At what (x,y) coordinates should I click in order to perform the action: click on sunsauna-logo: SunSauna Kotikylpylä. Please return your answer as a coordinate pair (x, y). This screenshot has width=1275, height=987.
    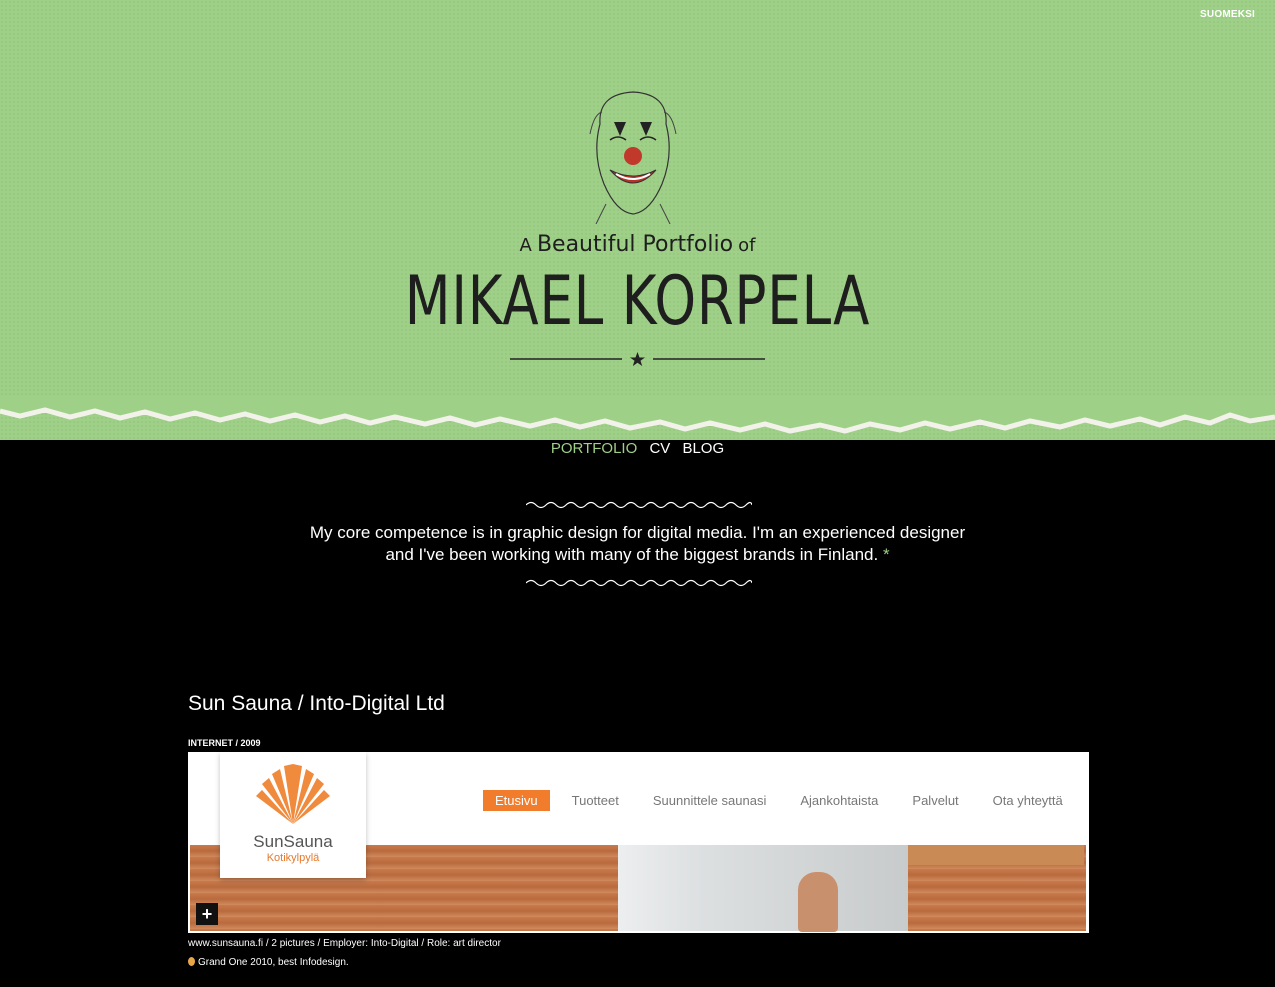
    Looking at the image, I should click on (293, 815).